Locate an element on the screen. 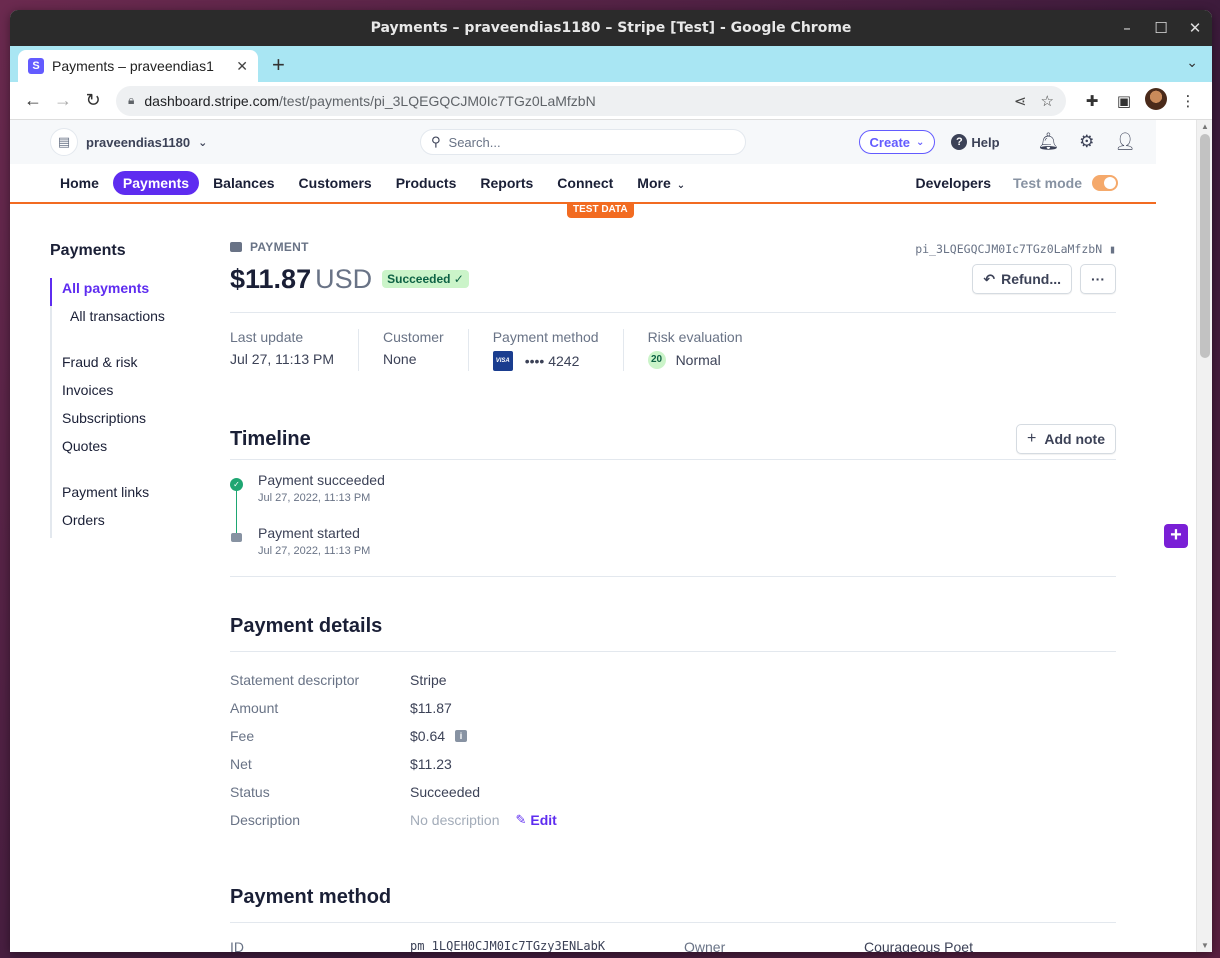 The width and height of the screenshot is (1220, 958). detail-key: Status is located at coordinates (250, 792).